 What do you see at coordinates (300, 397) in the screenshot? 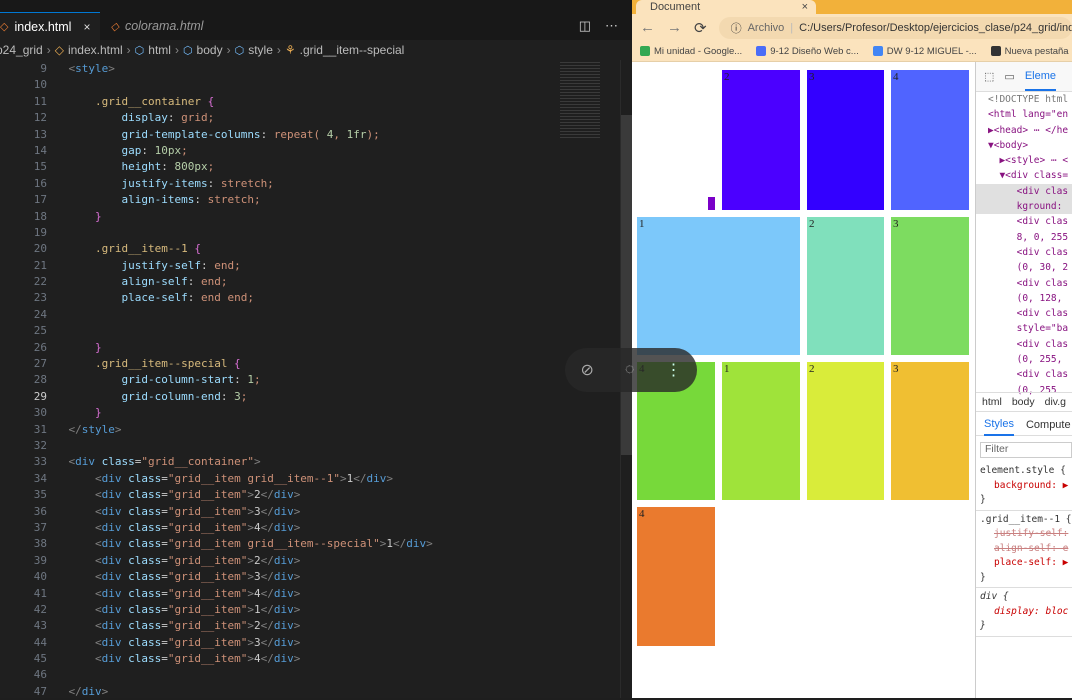
I see `code-line: 29 grid-column-end: 3;` at bounding box center [300, 397].